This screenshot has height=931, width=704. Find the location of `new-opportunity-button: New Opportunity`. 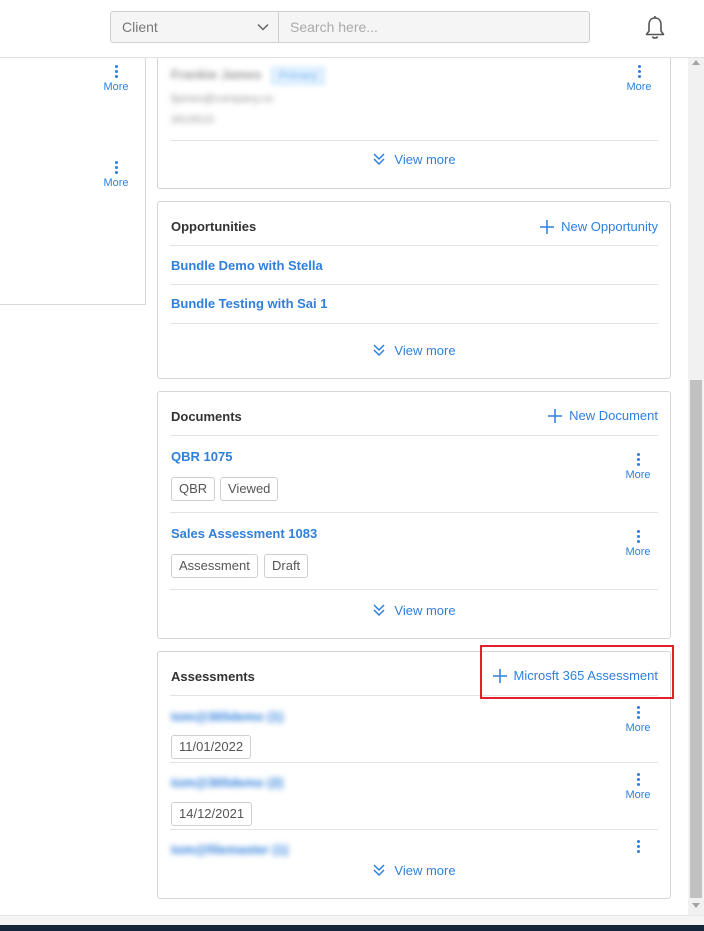

new-opportunity-button: New Opportunity is located at coordinates (599, 226).